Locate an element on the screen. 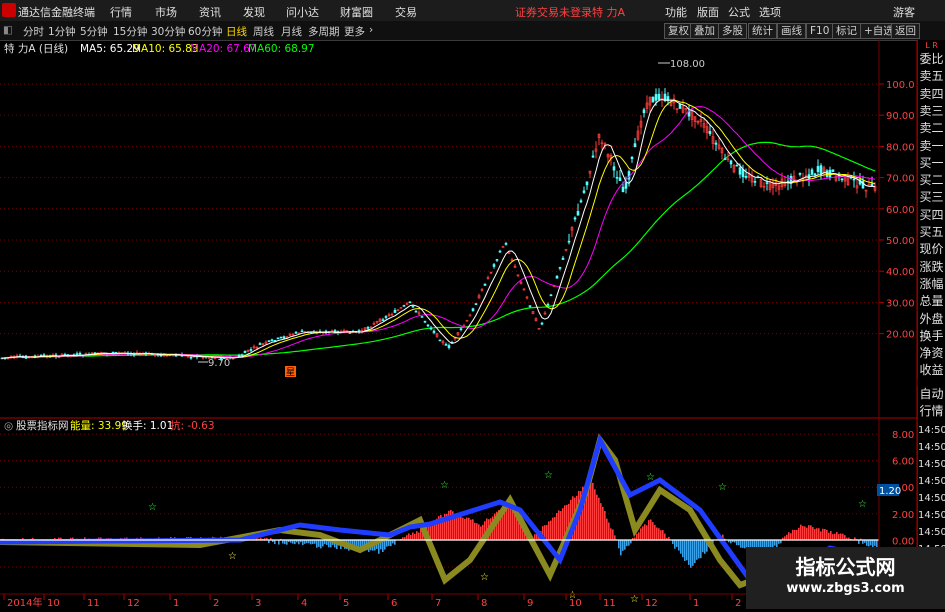 This screenshot has width=945, height=612. period-60min: 60分钟 is located at coordinates (205, 31).